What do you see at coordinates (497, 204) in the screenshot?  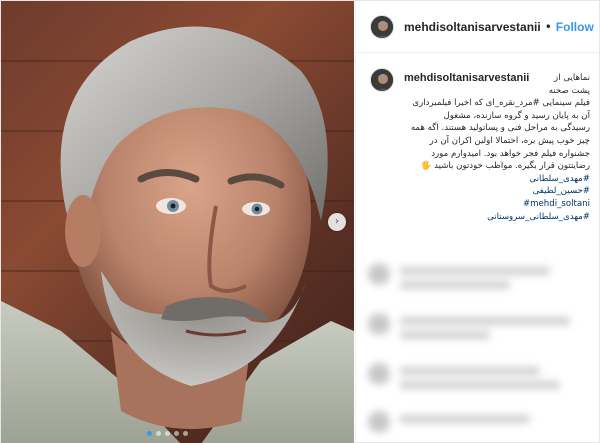 I see `hashtag-link: #mehdi_soltani` at bounding box center [497, 204].